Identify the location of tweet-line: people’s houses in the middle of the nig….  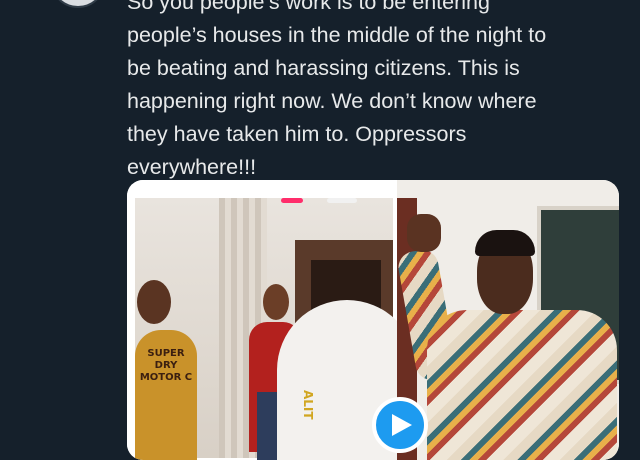
(337, 35).